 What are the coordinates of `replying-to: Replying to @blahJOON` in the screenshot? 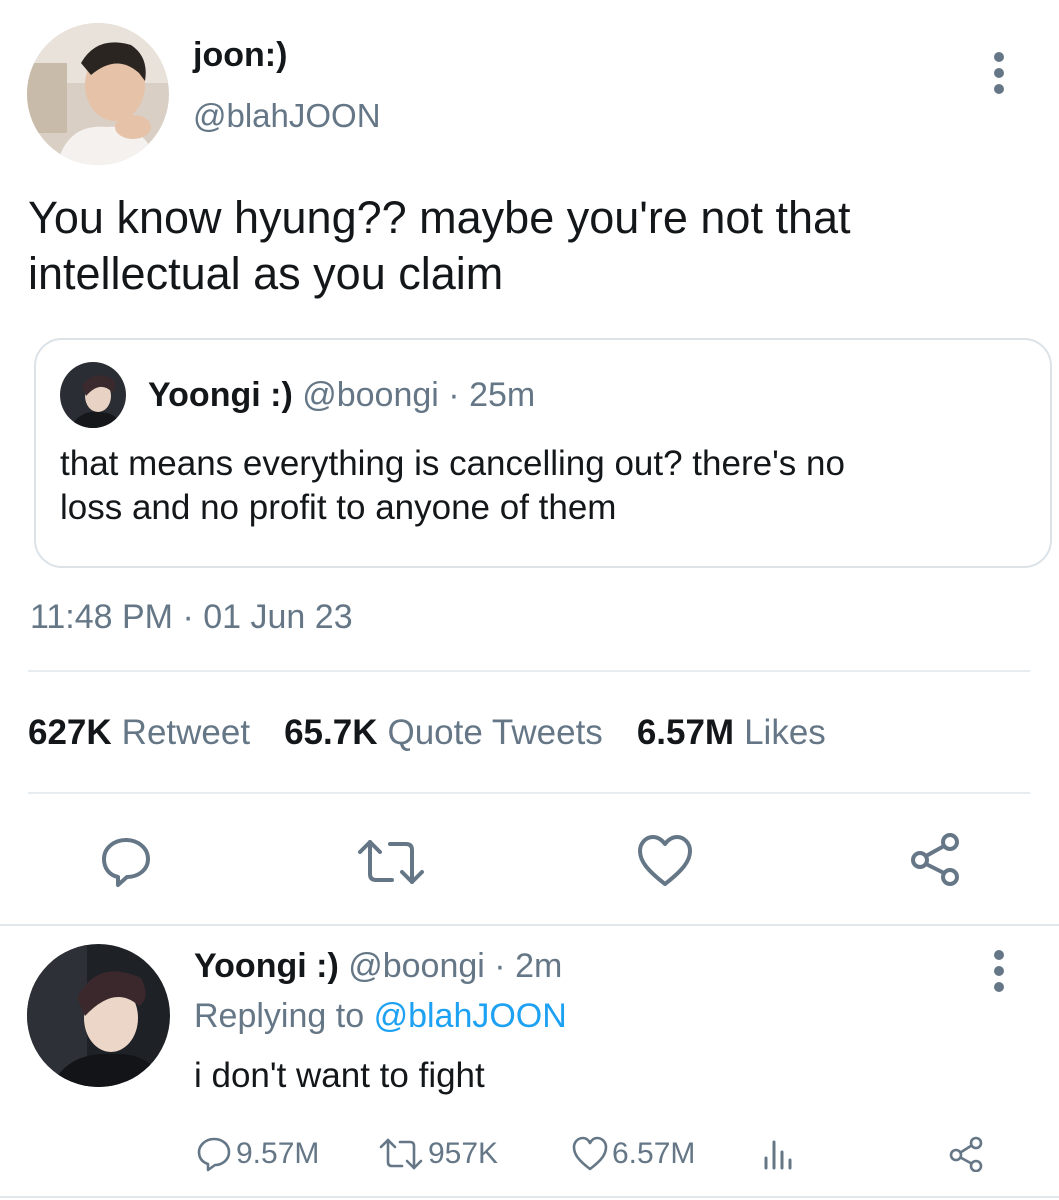 It's located at (380, 1016).